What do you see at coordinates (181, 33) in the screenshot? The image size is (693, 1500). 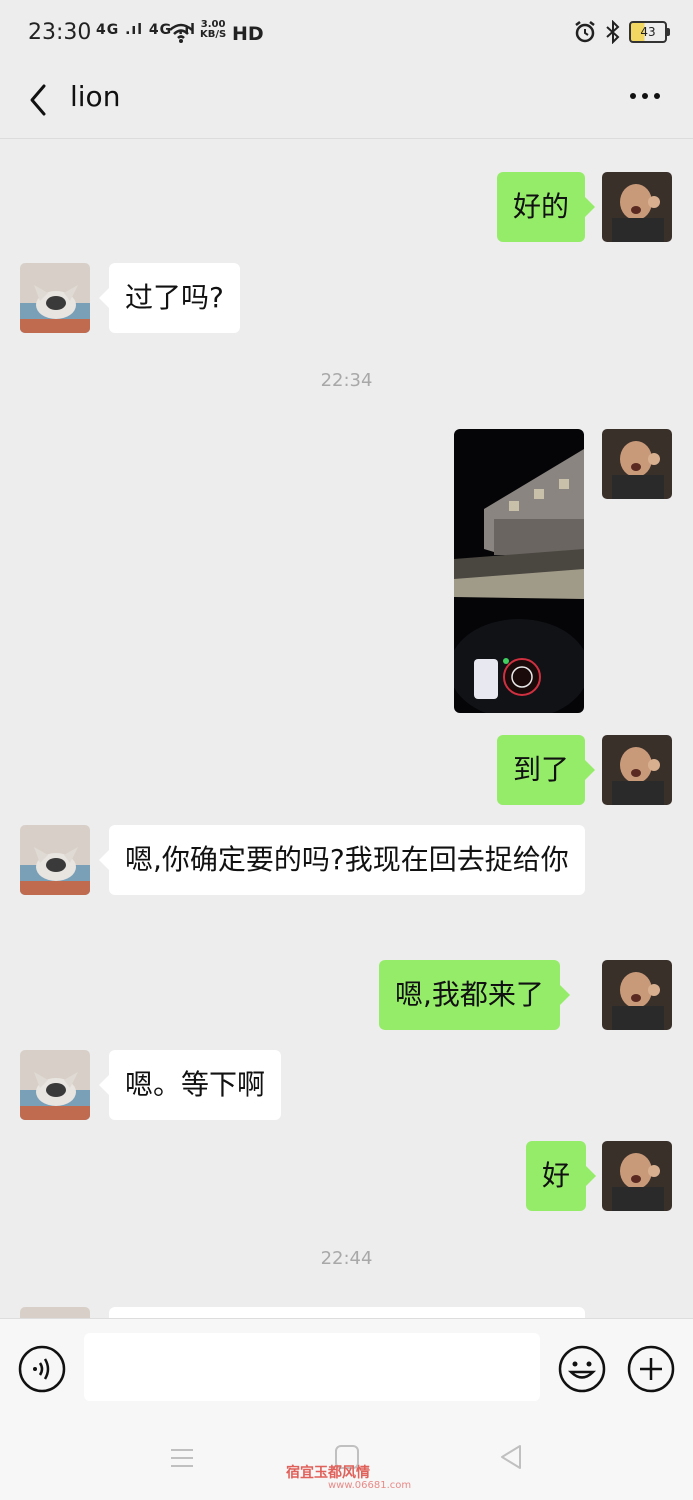 I see `wifi-icon` at bounding box center [181, 33].